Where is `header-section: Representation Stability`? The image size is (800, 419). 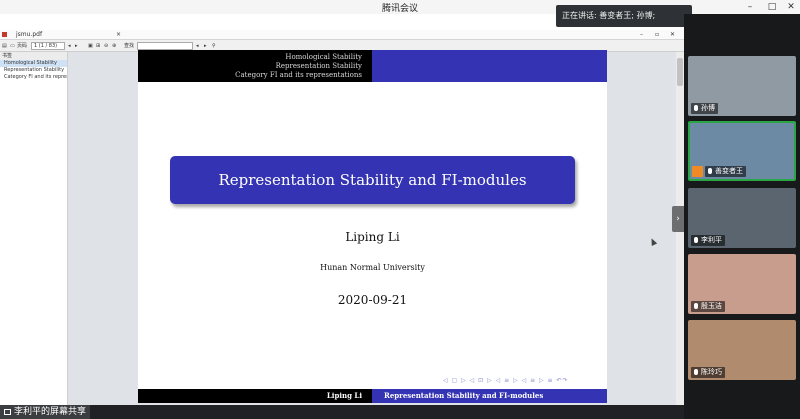 header-section: Representation Stability is located at coordinates (319, 66).